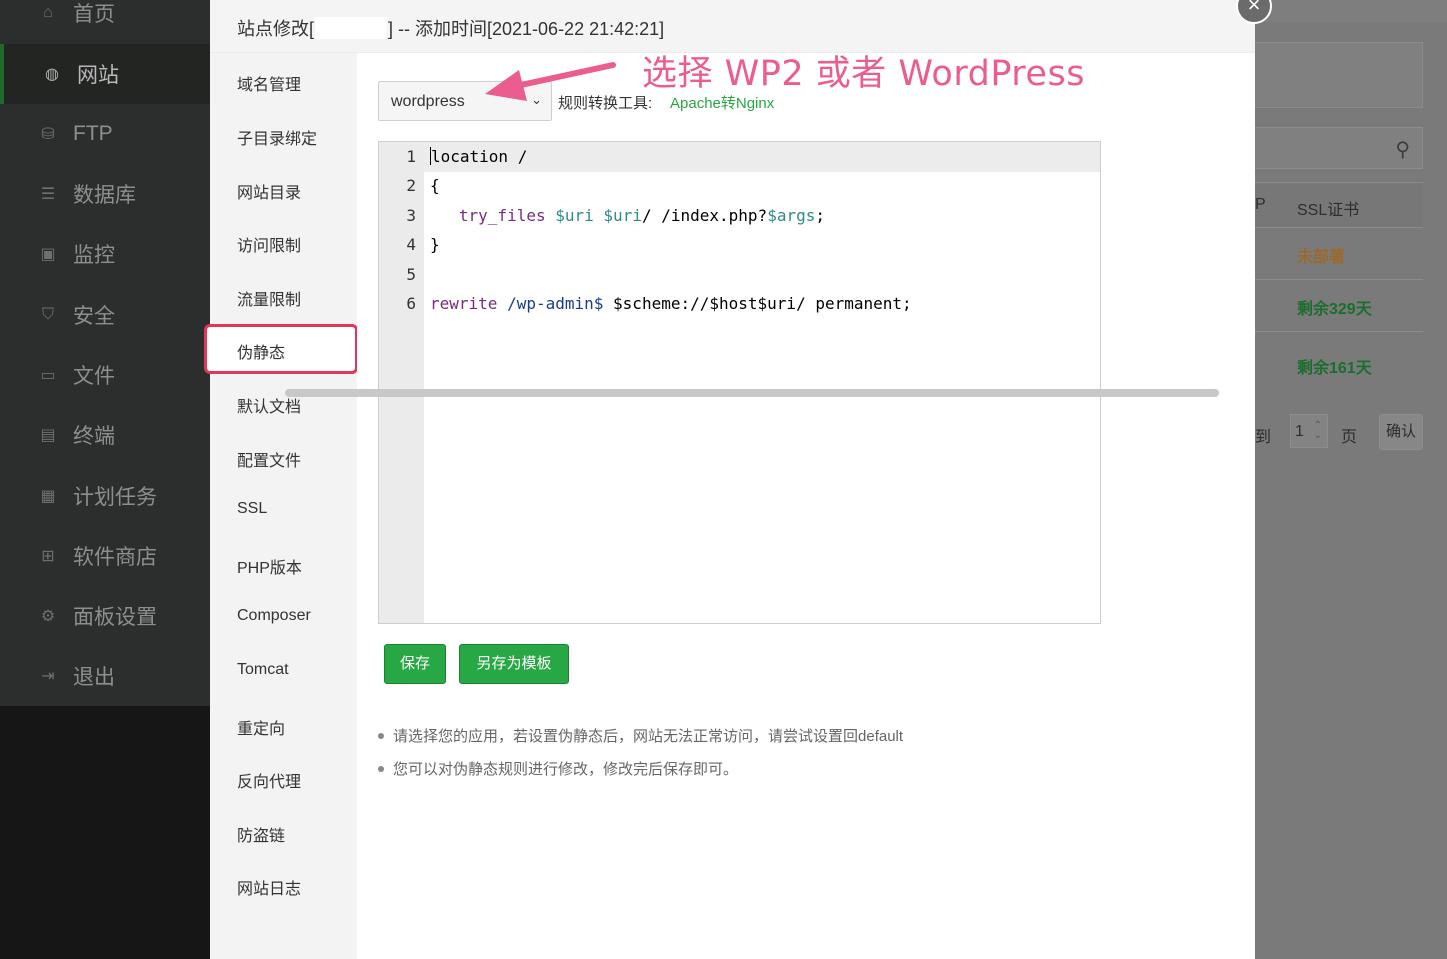 The height and width of the screenshot is (959, 1447). Describe the element at coordinates (1260, 204) in the screenshot. I see `column-header-p: P` at that location.